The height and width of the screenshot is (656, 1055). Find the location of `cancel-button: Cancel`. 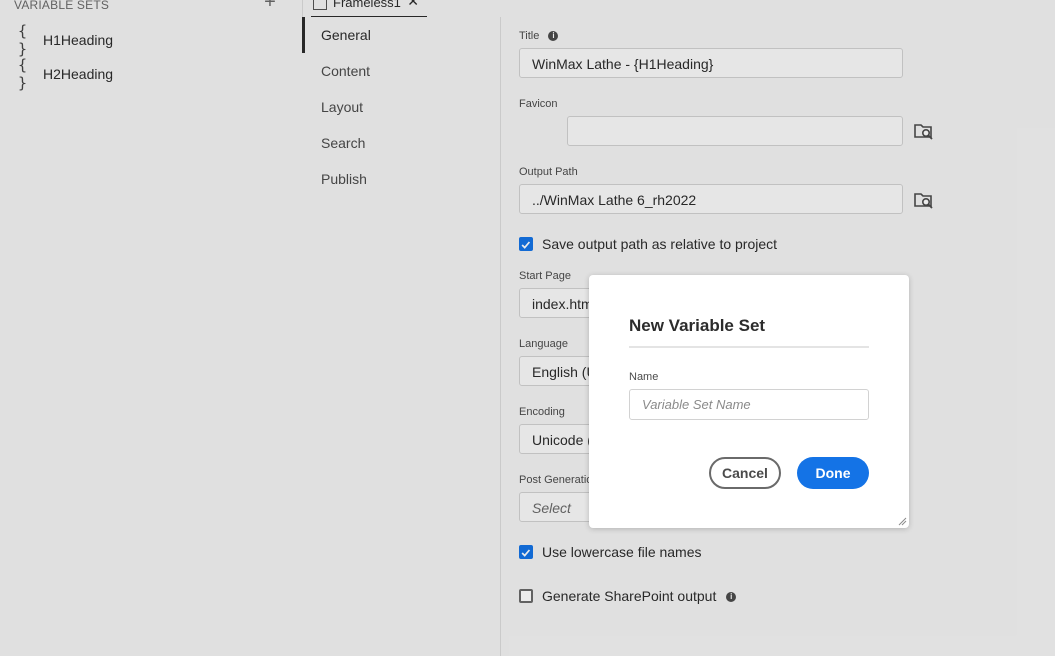

cancel-button: Cancel is located at coordinates (745, 473).